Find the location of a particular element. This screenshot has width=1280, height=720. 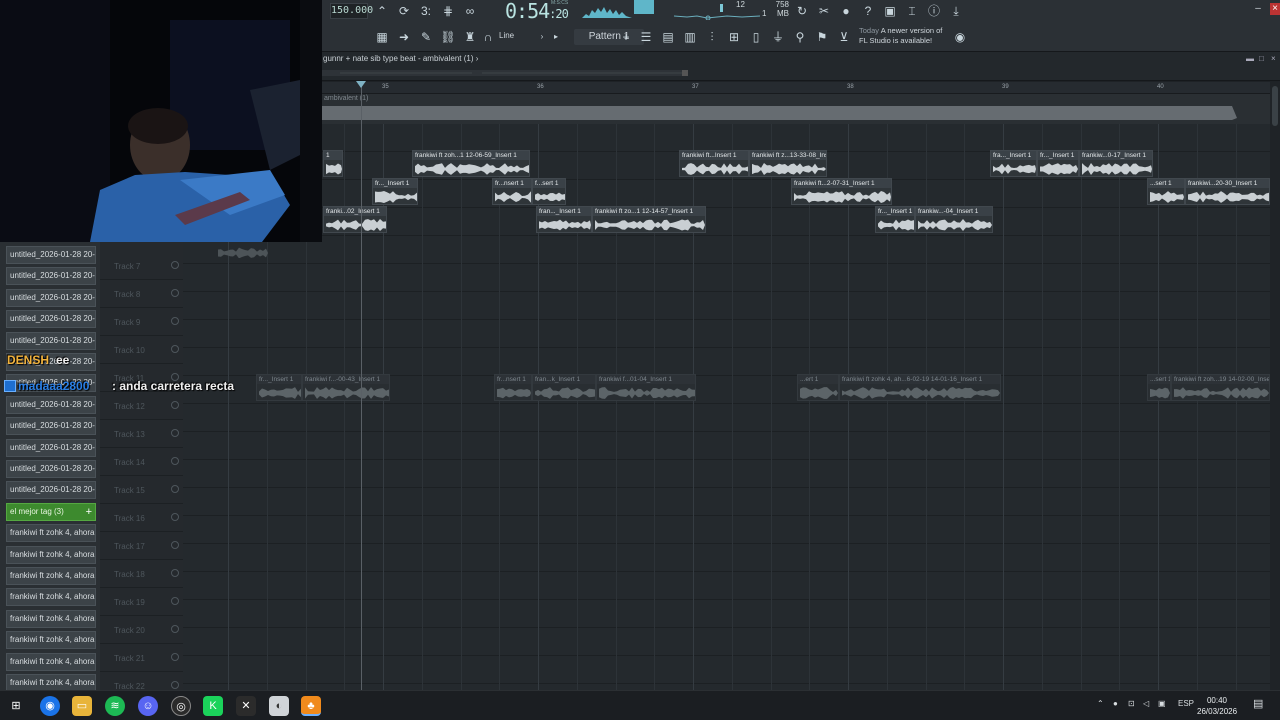

track-header: Track 15 is located at coordinates (141, 490).